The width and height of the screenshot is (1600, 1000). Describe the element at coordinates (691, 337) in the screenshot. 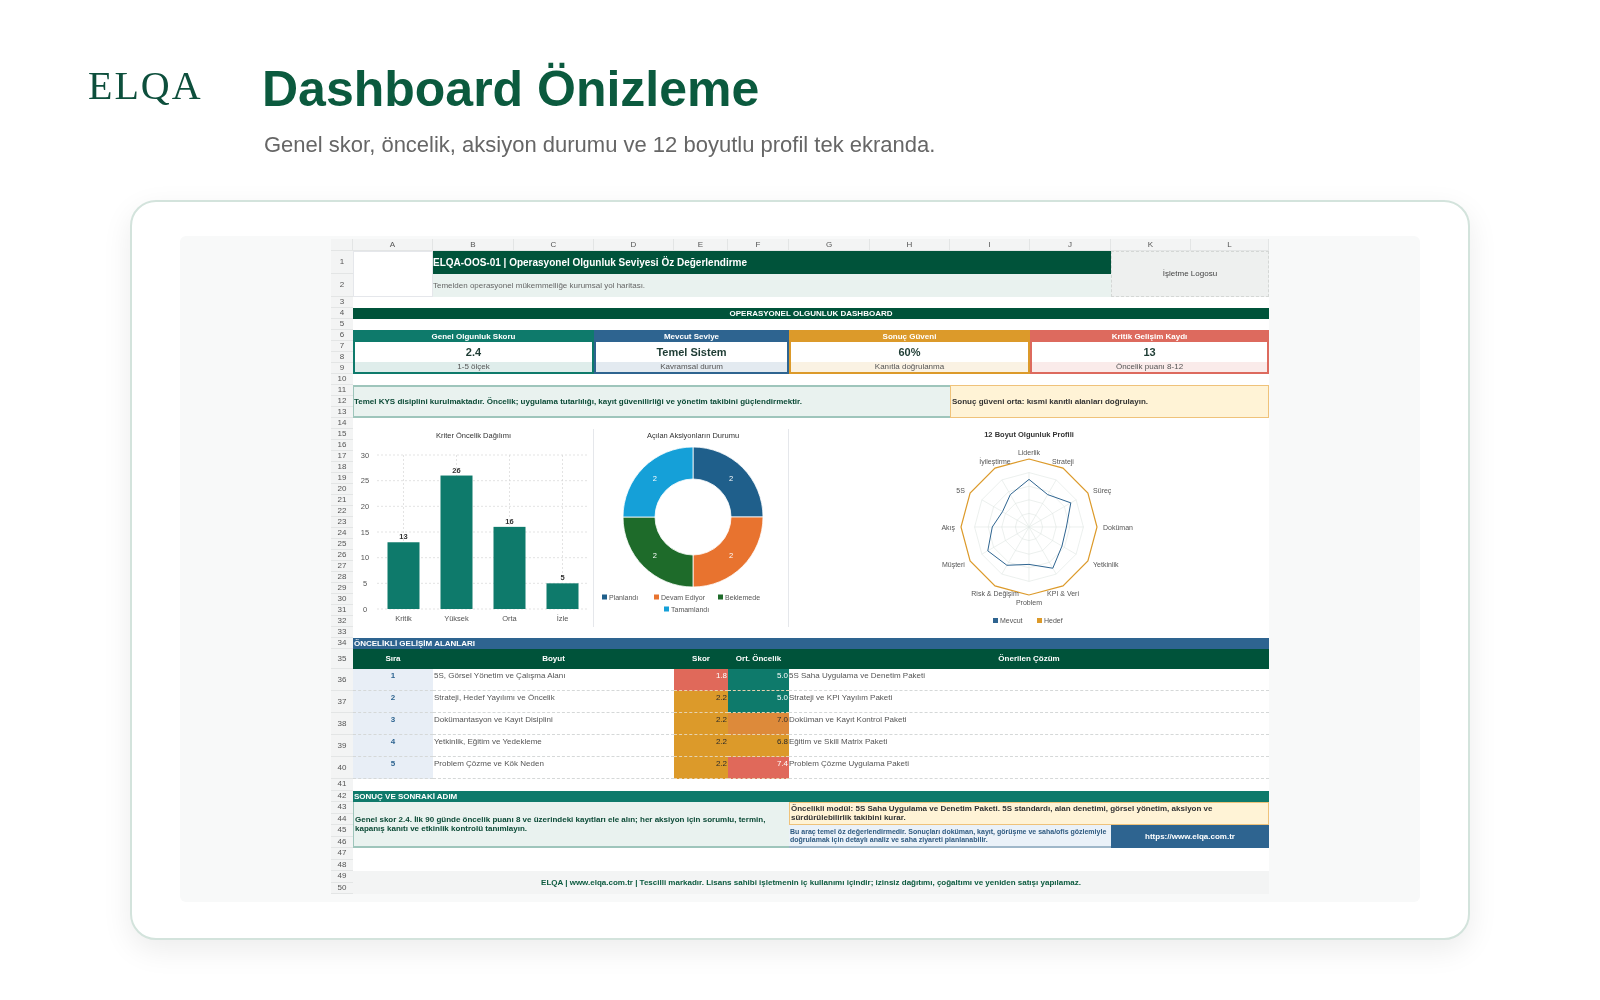

I see `kpi-label: Mevcut Seviye` at that location.